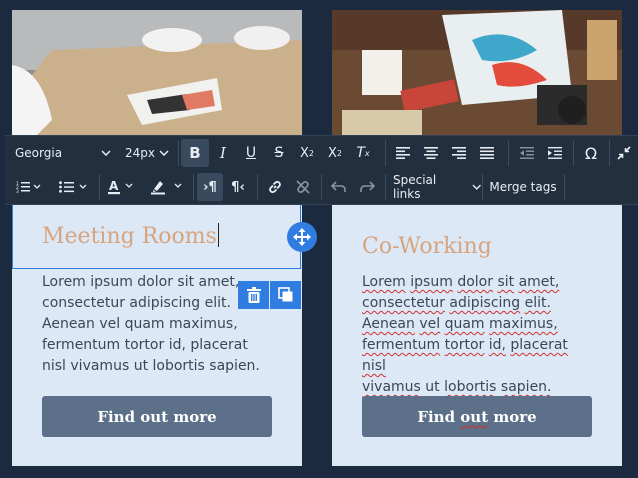 This screenshot has height=478, width=638. Describe the element at coordinates (74, 187) in the screenshot. I see `bulleted-list-icon` at that location.